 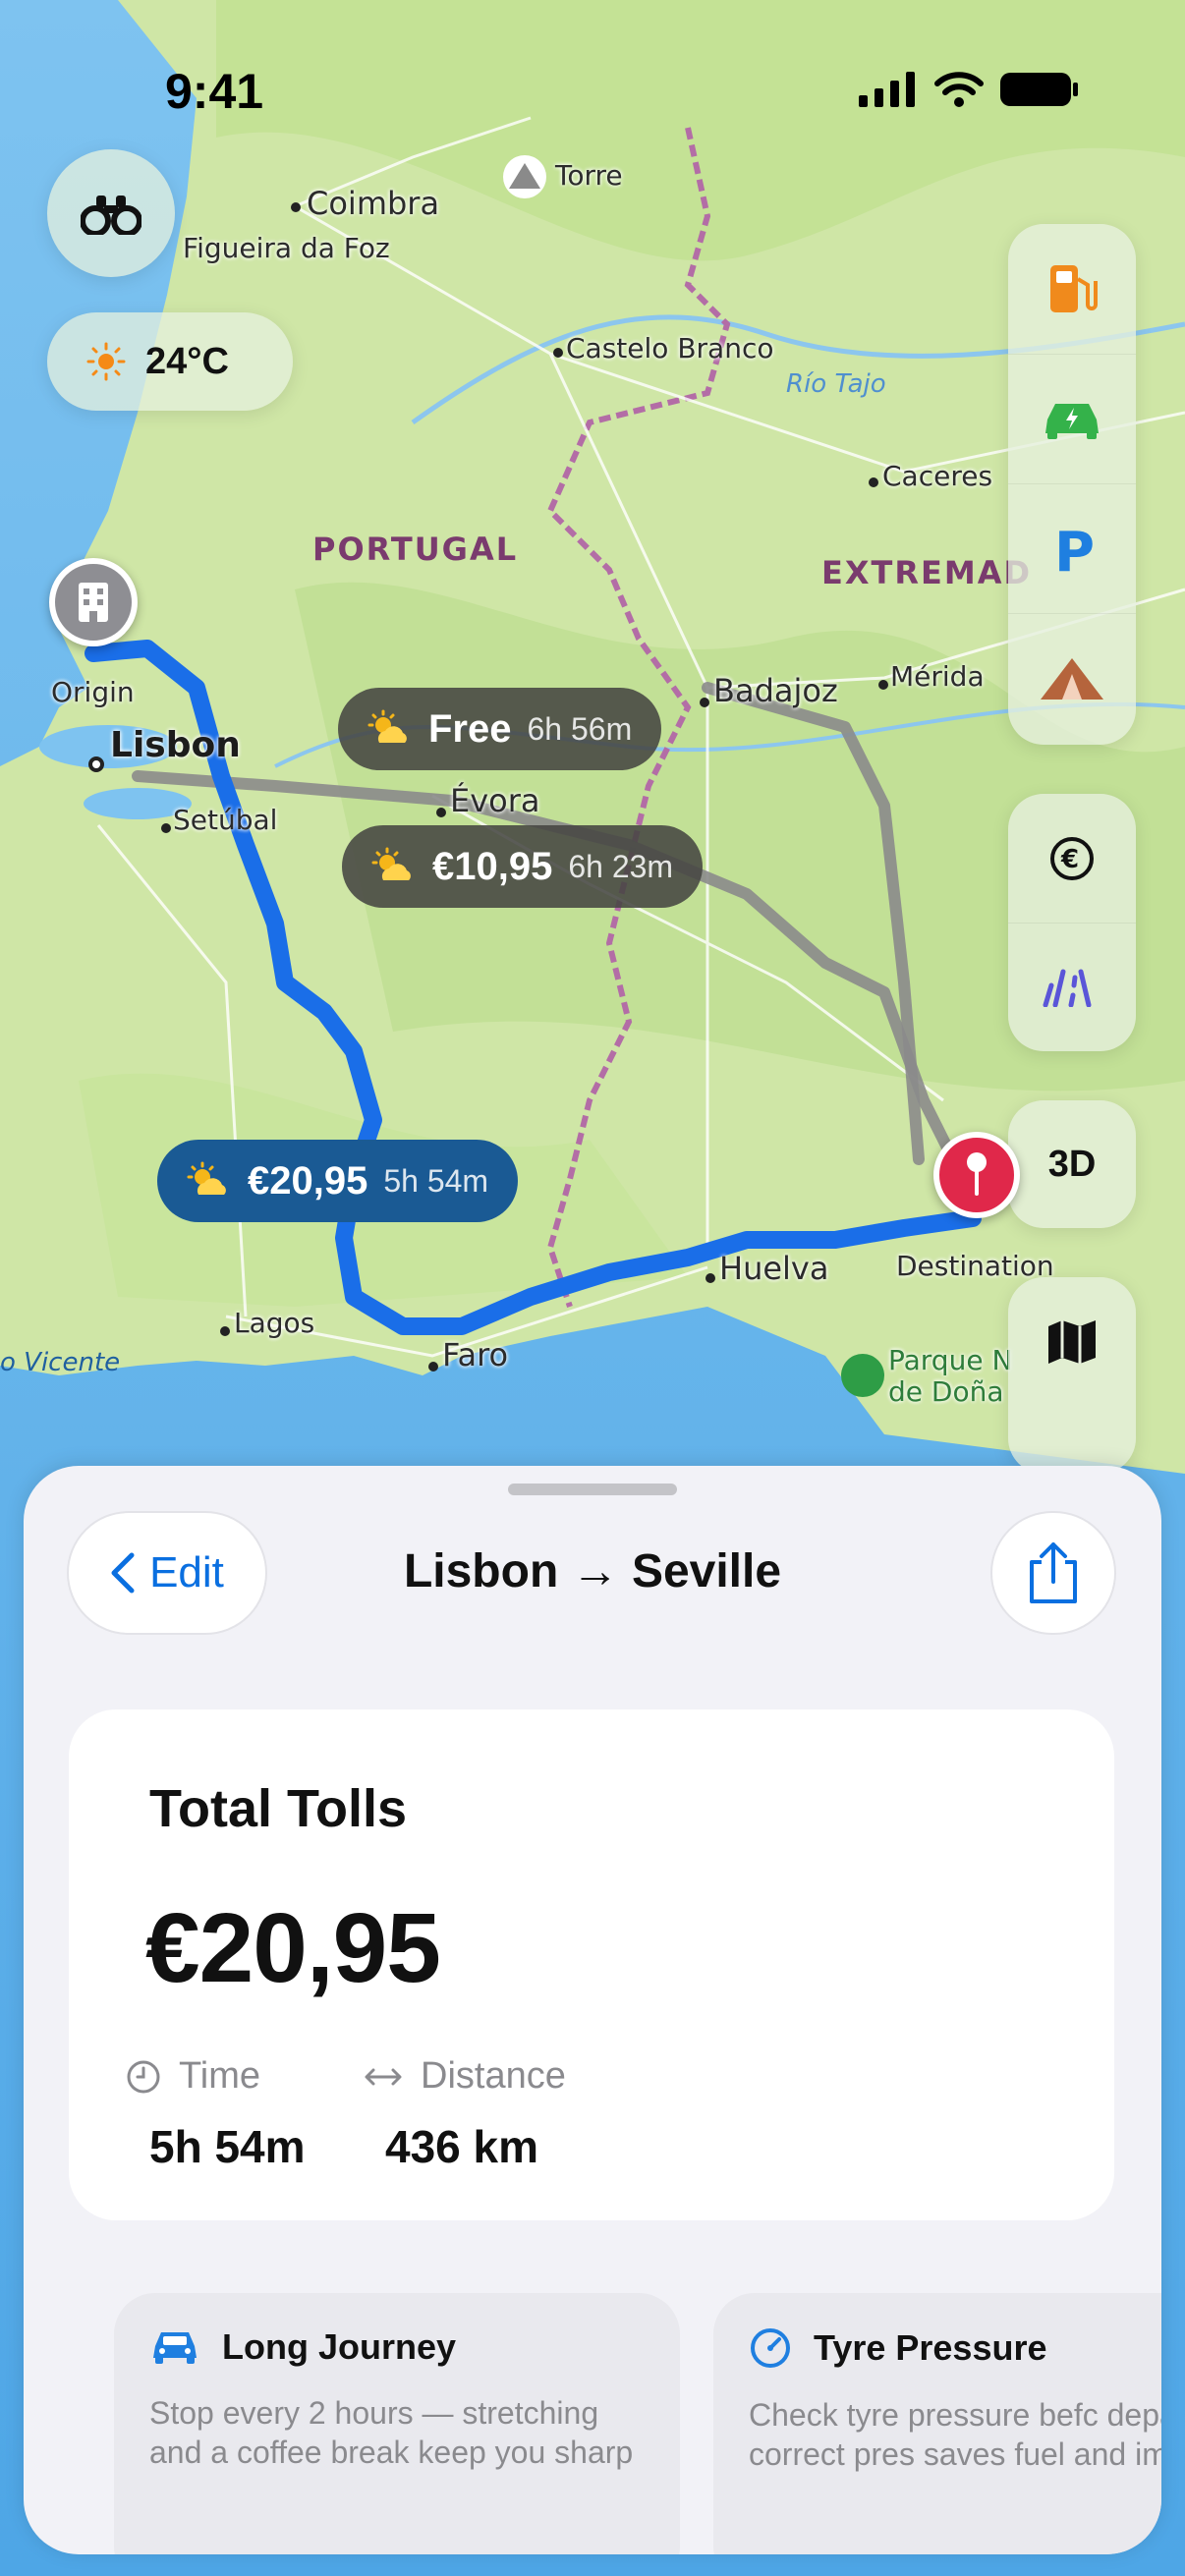 I want to click on fuel-pump-icon, so click(x=1074, y=288).